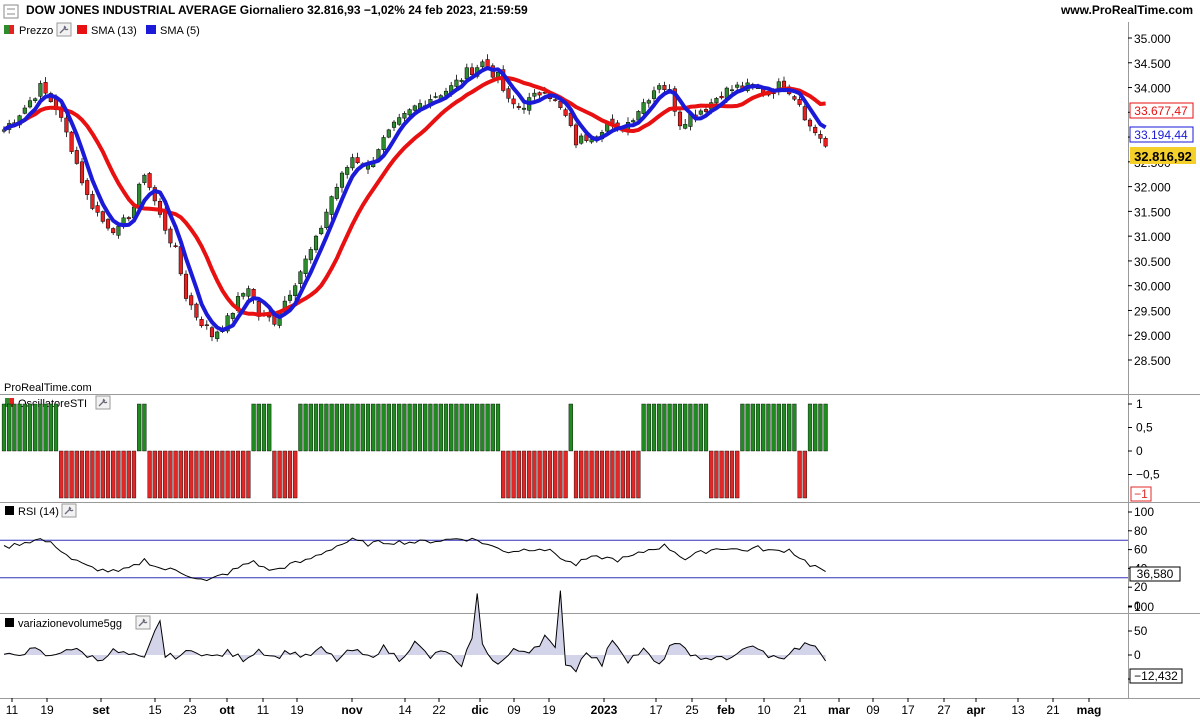 The image size is (1200, 720). Describe the element at coordinates (70, 624) in the screenshot. I see `volume-label: variazionevolume5gg` at that location.